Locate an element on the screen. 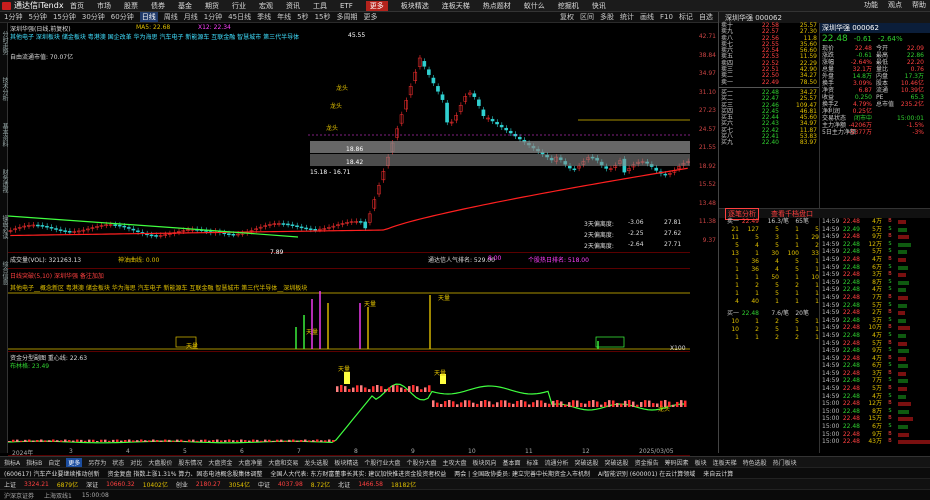 Image resolution: width=930 pixels, height=500 pixels. bottom-tab-6: 对比 is located at coordinates (136, 462).